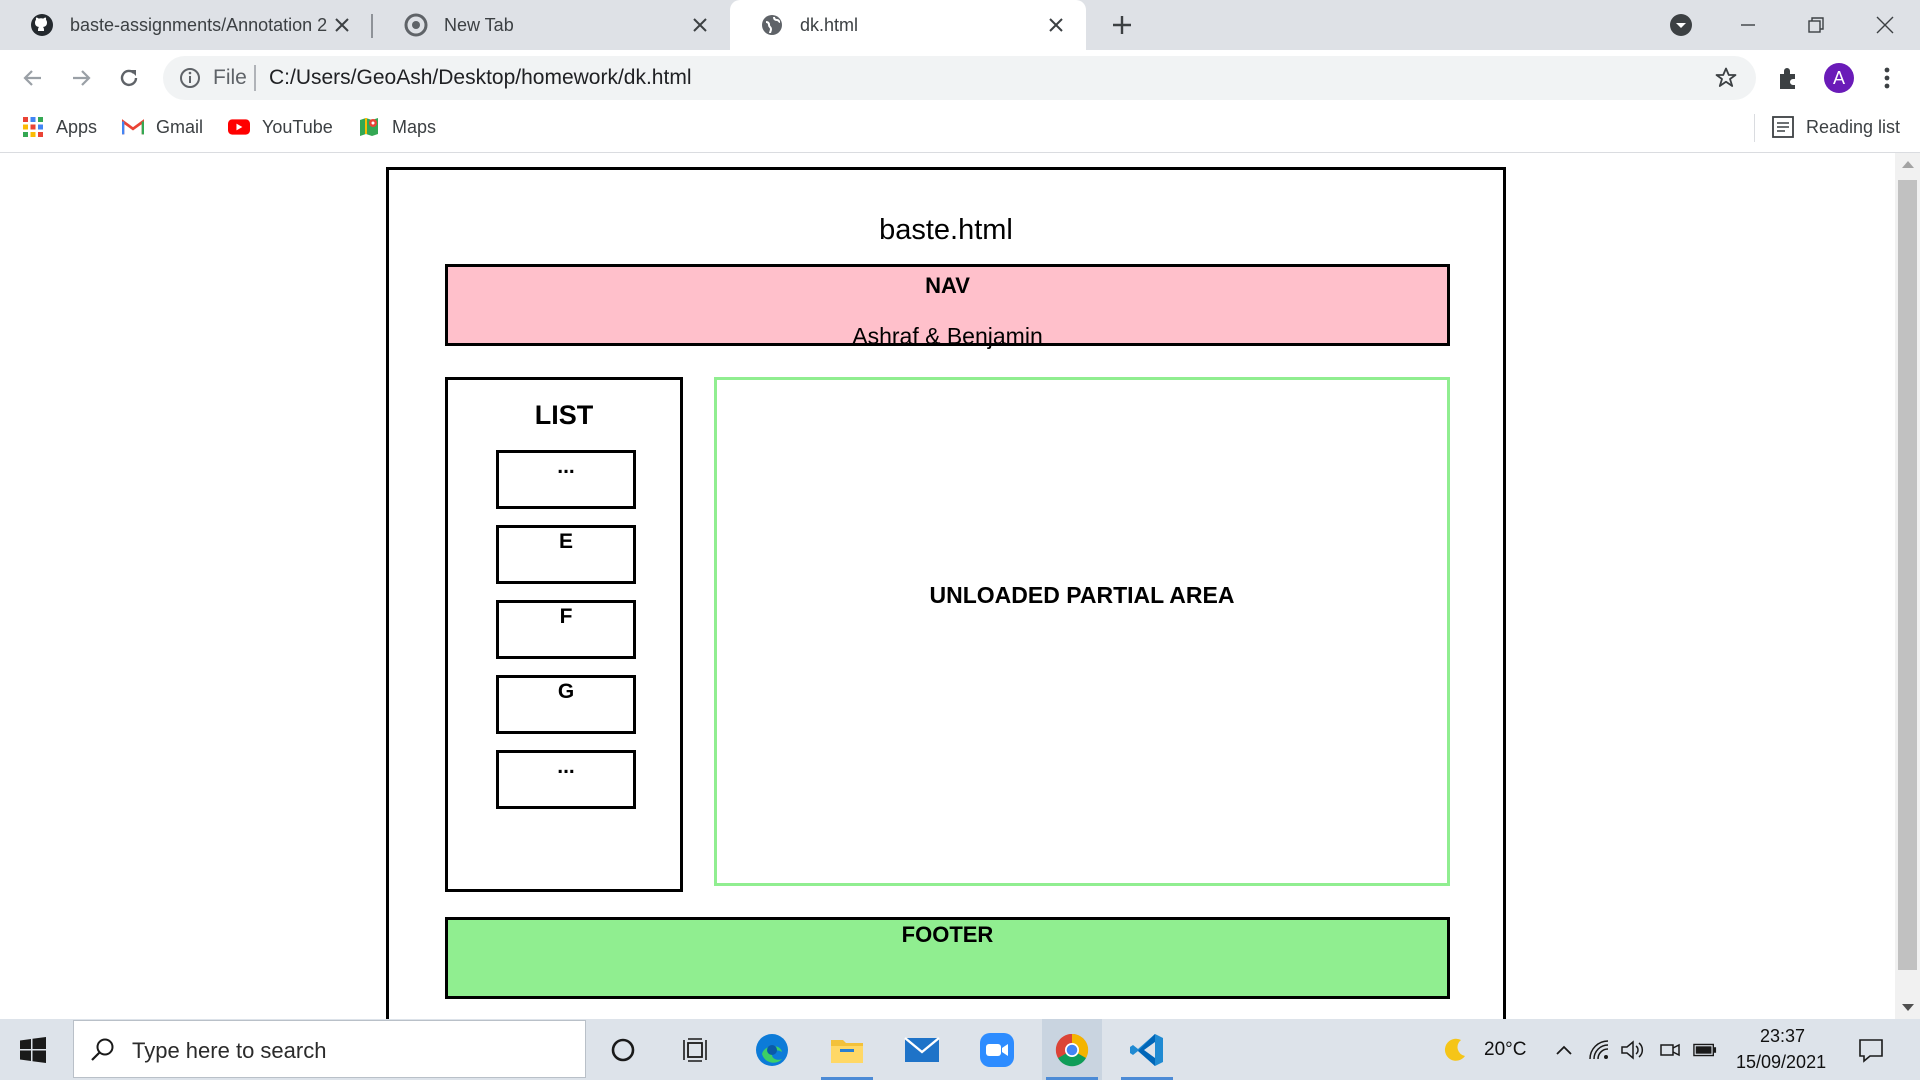 The height and width of the screenshot is (1080, 1920). I want to click on bookmark-label: Gmail, so click(180, 126).